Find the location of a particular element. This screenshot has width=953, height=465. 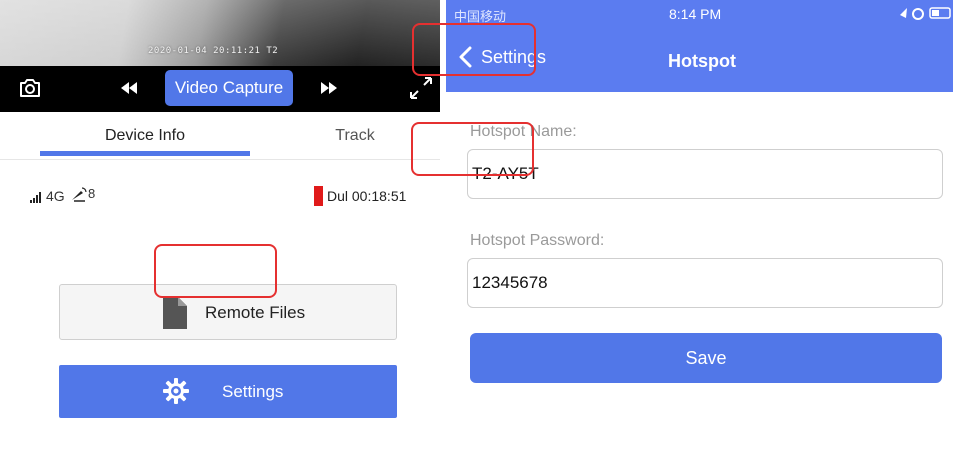

battery-icon is located at coordinates (925, 13).